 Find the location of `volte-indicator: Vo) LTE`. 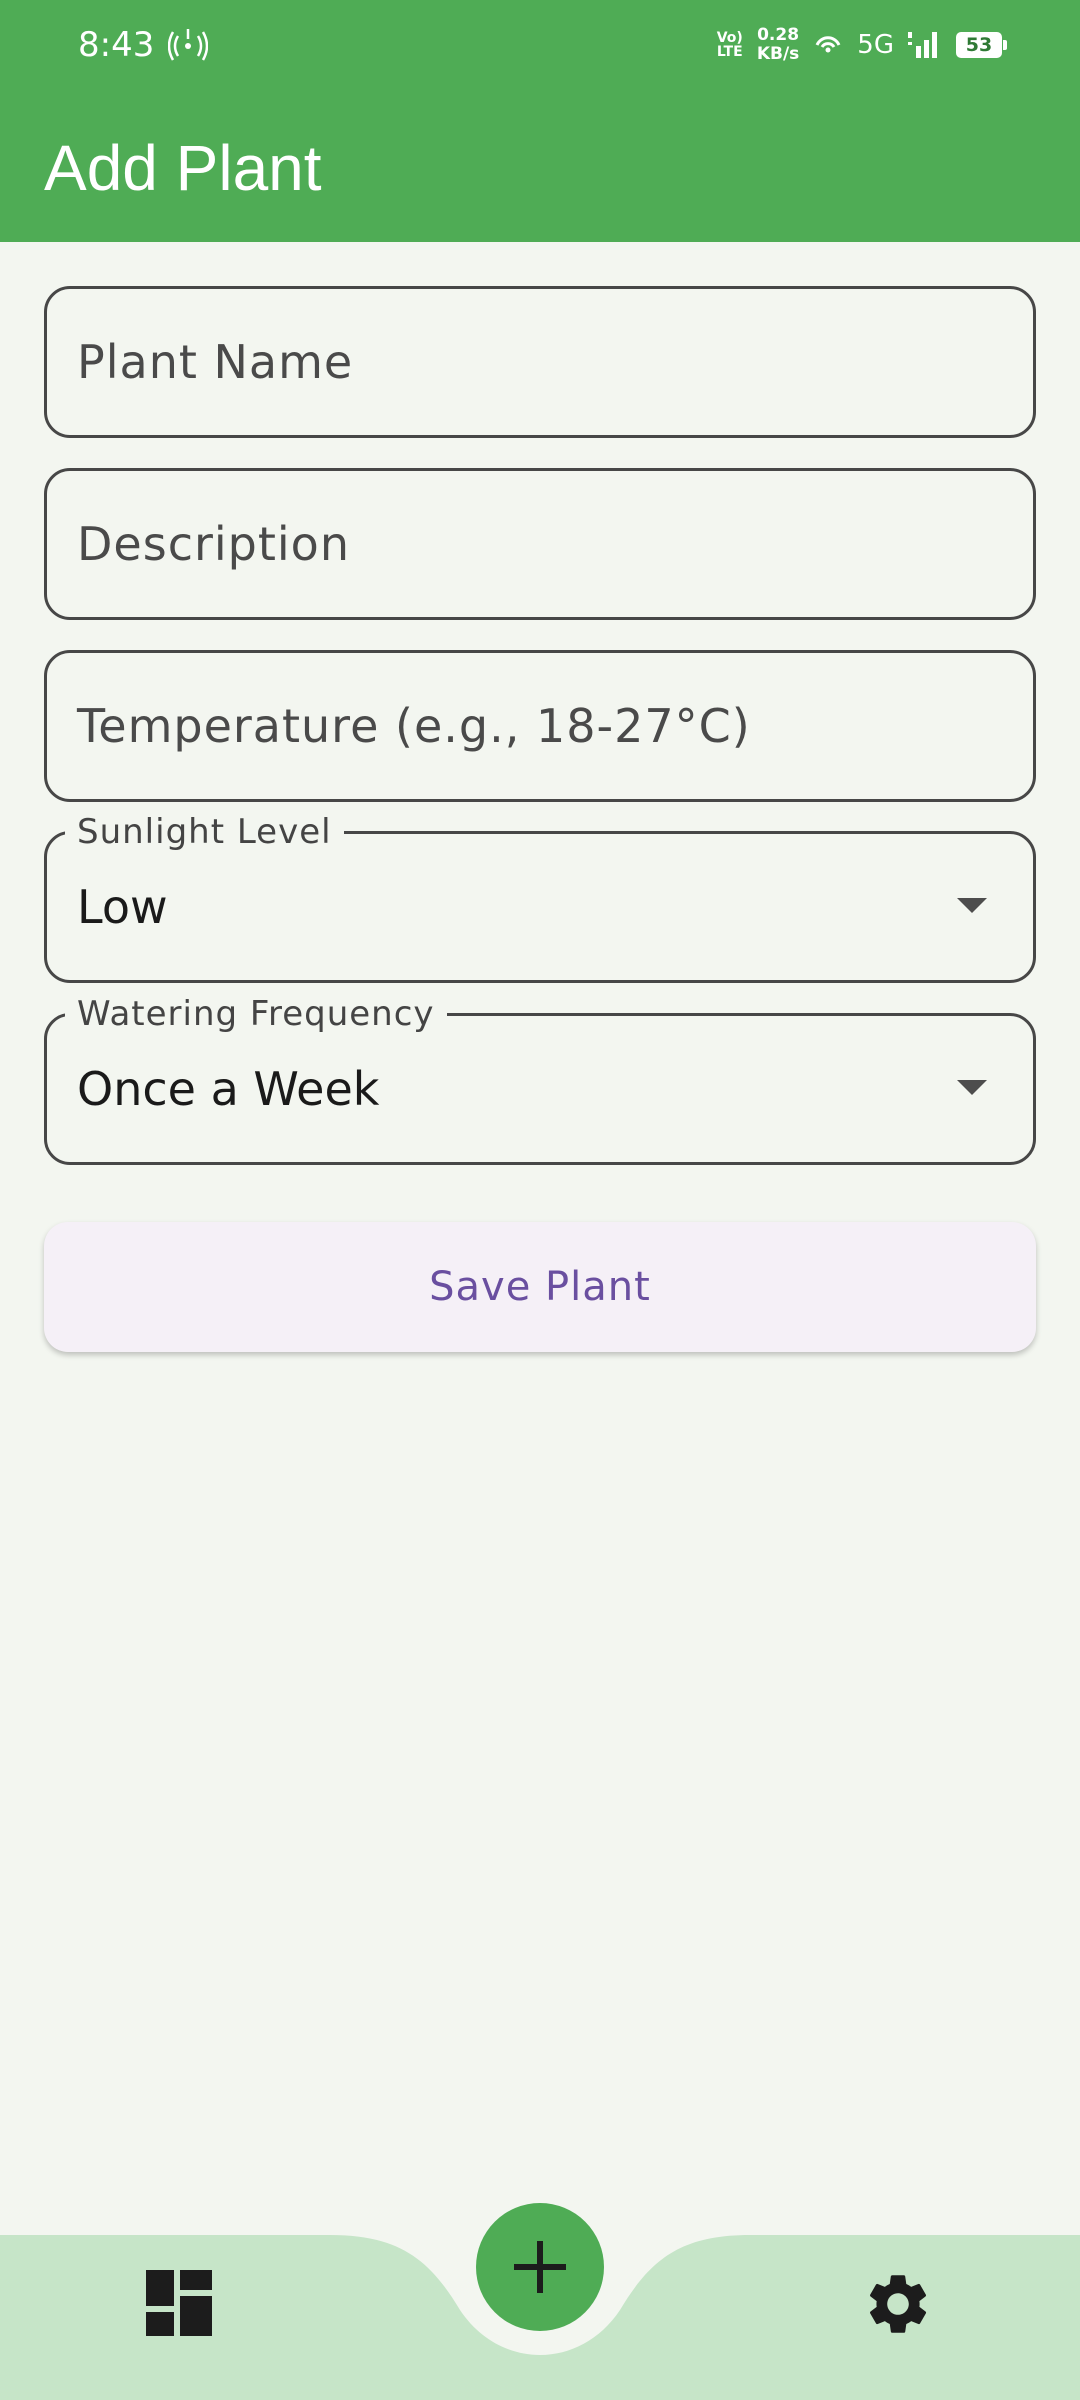

volte-indicator: Vo) LTE is located at coordinates (730, 45).